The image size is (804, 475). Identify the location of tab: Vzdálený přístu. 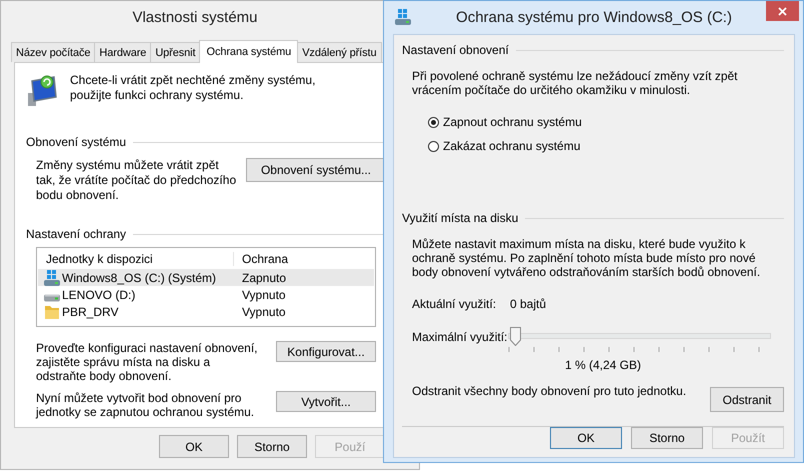
(339, 52).